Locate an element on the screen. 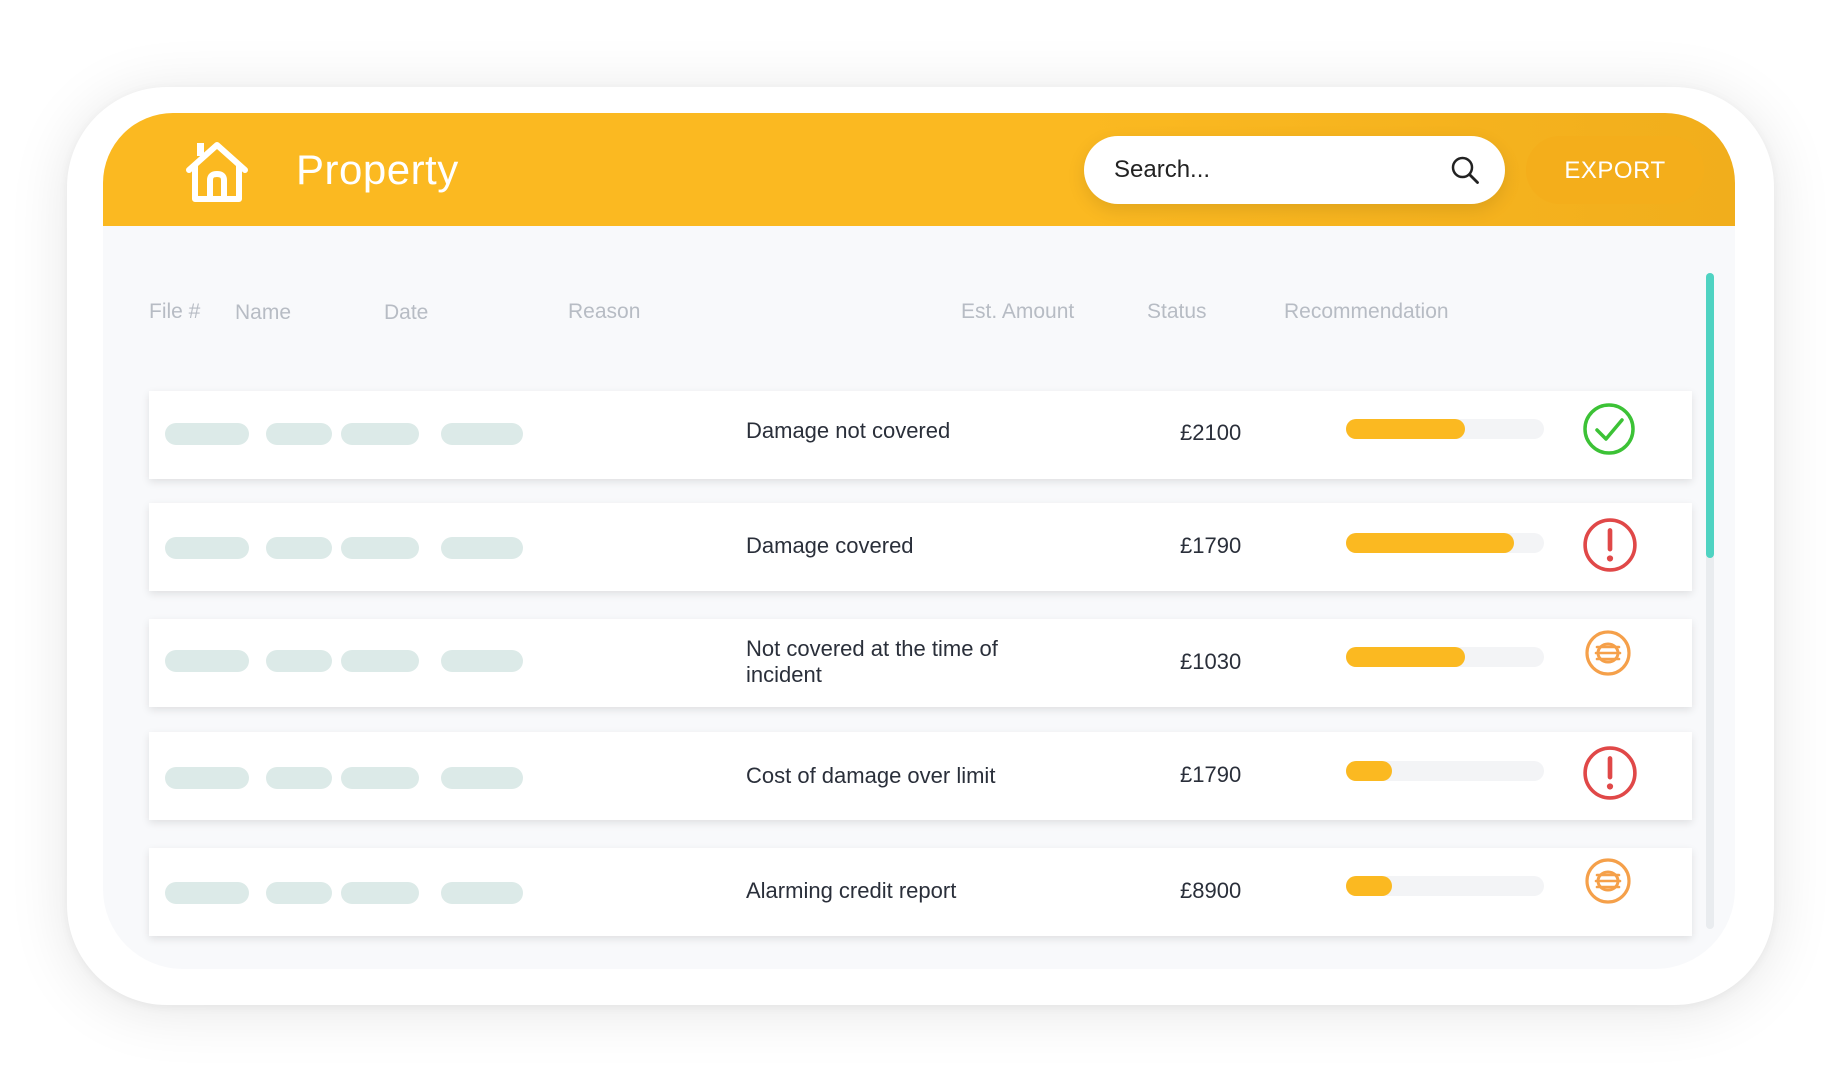 This screenshot has width=1835, height=1067. page-title: Property is located at coordinates (377, 169).